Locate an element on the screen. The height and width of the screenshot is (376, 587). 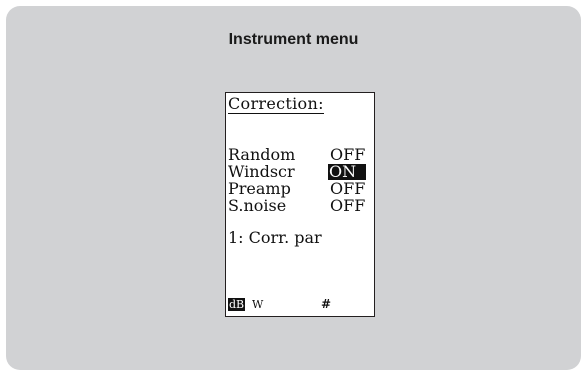
weighting-indicator: W is located at coordinates (258, 304).